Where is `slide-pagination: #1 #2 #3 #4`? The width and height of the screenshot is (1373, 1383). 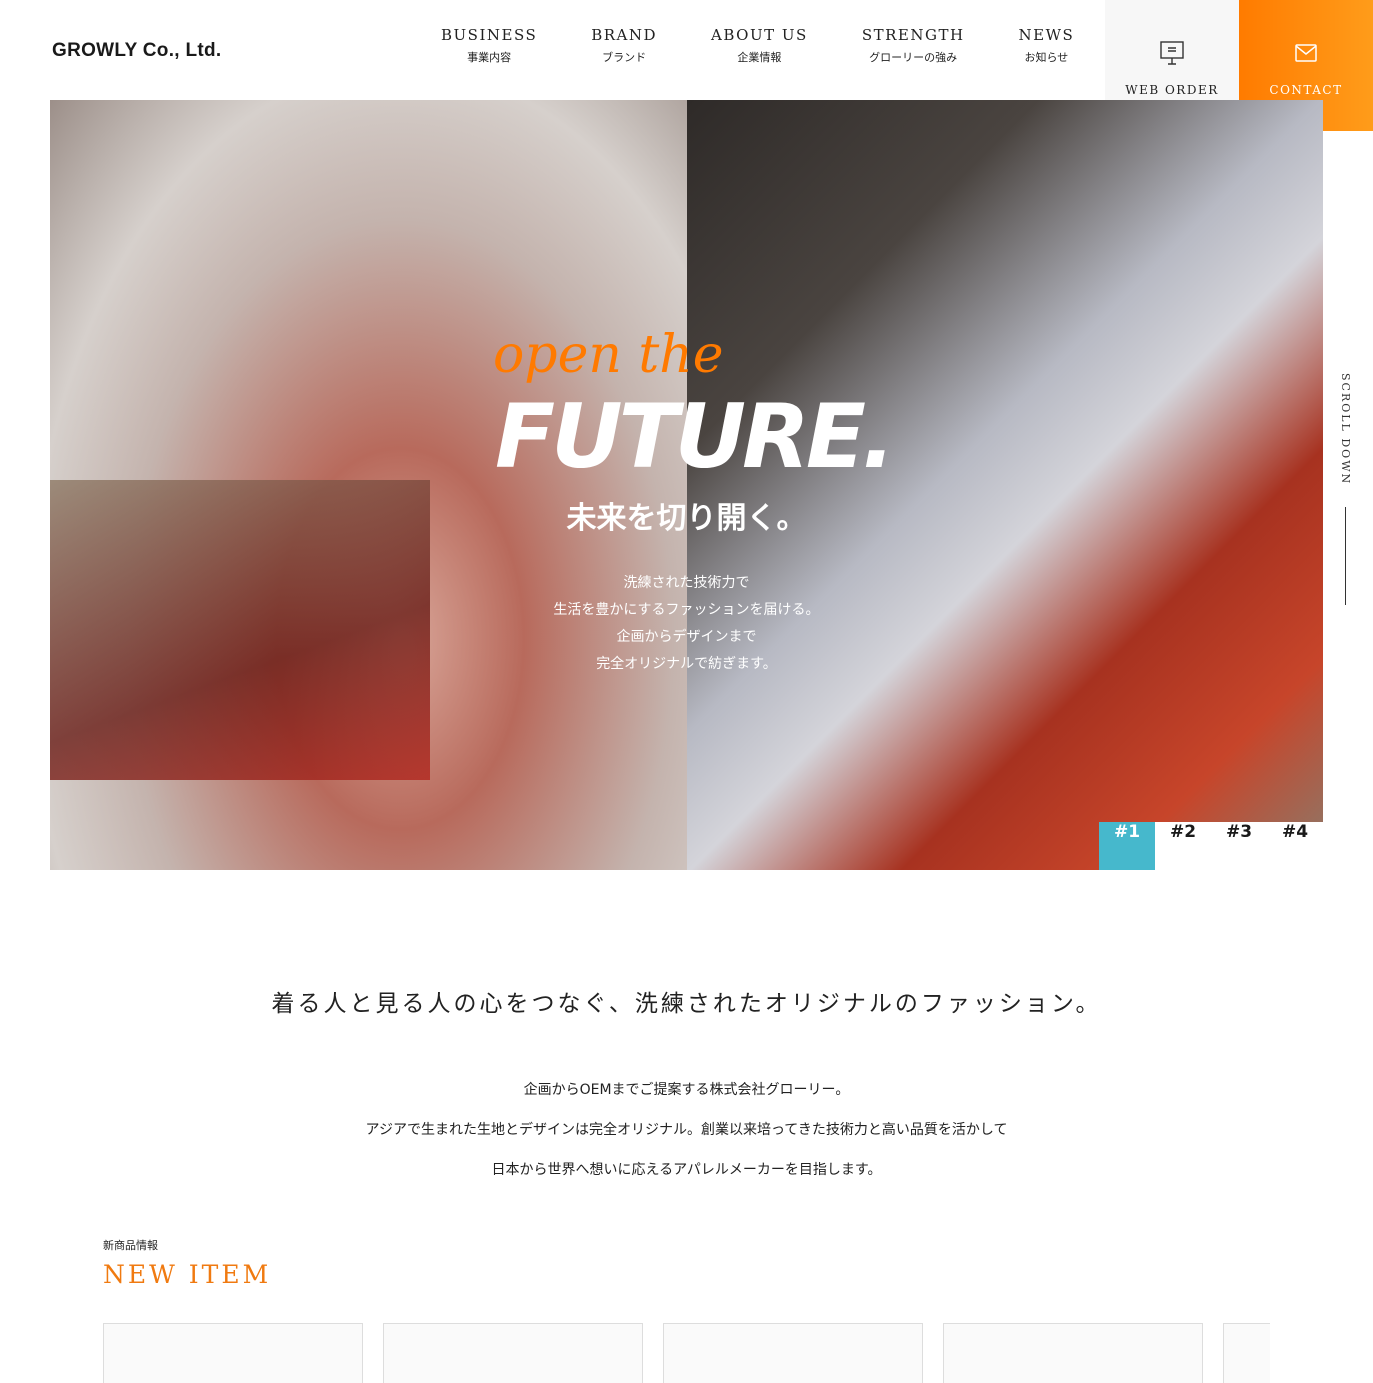
slide-pagination: #1 #2 #3 #4 is located at coordinates (1211, 846).